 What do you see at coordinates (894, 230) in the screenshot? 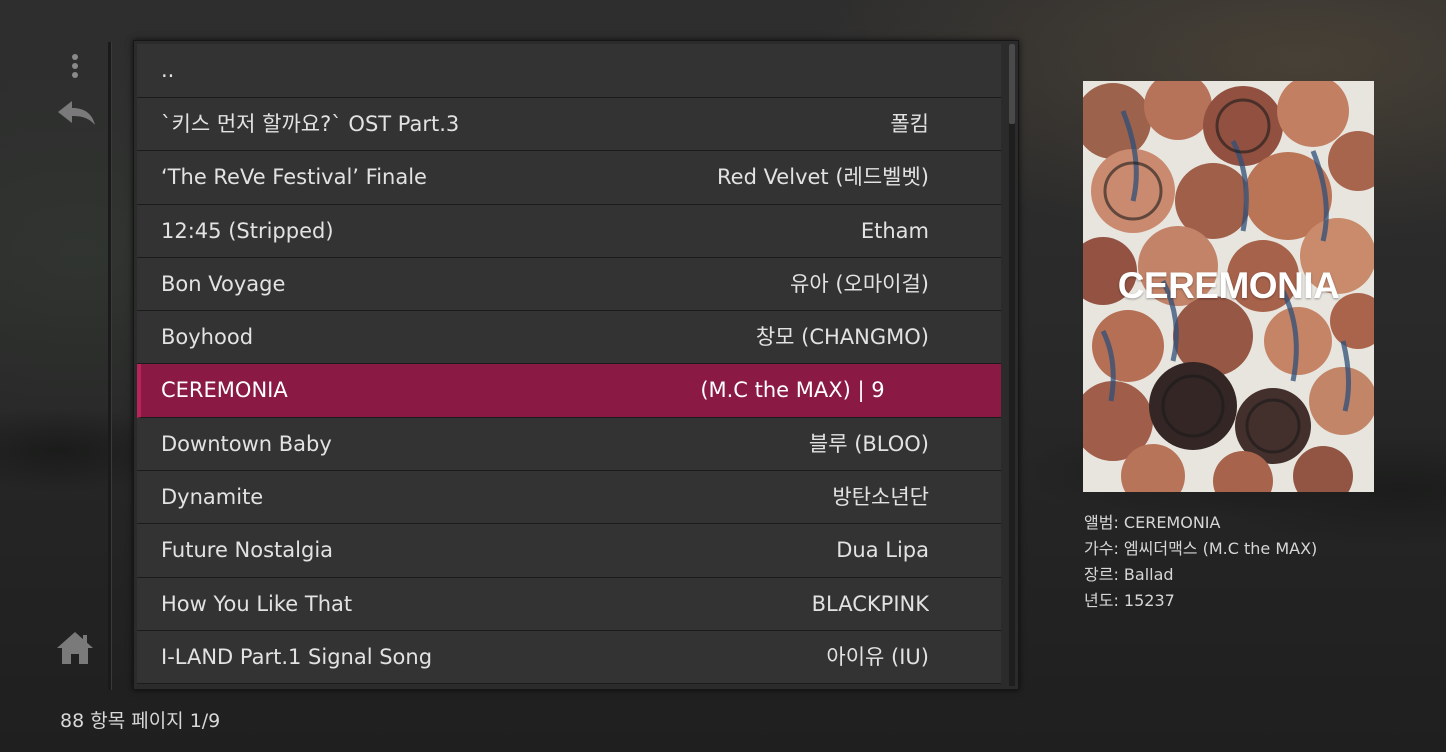
I see `song-artist: Etham` at bounding box center [894, 230].